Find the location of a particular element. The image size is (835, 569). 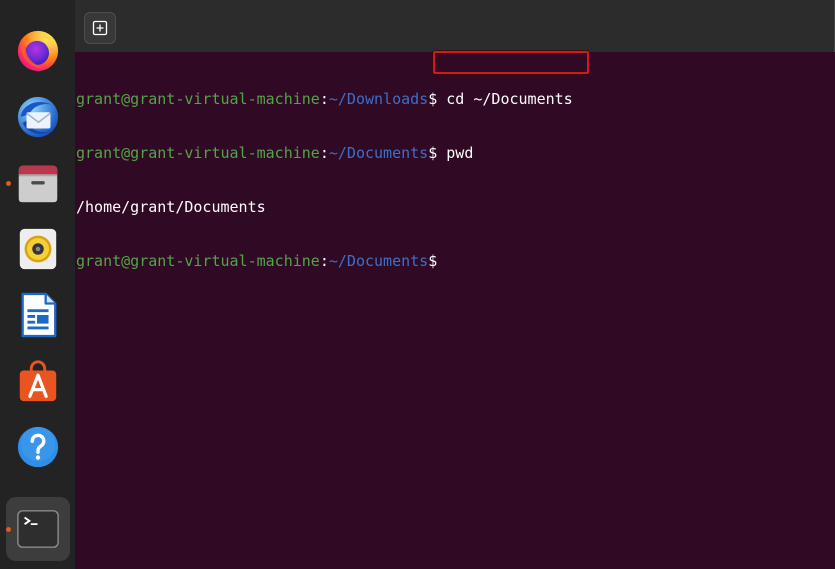

dock-item-thunderbird is located at coordinates (38, 117).